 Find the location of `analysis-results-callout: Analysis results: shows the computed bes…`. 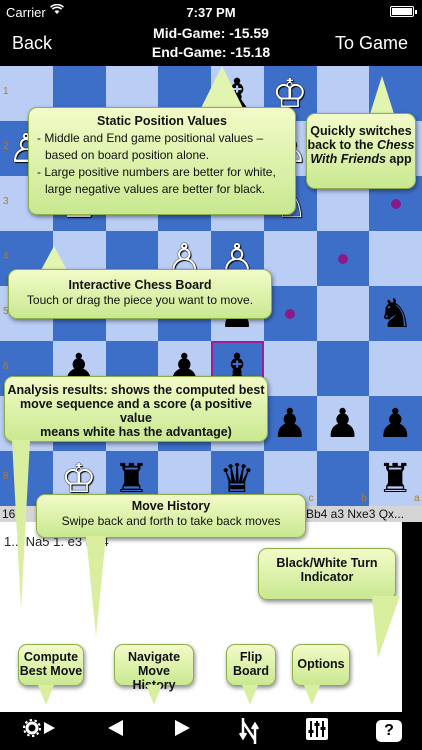

analysis-results-callout: Analysis results: shows the computed bes… is located at coordinates (136, 409).